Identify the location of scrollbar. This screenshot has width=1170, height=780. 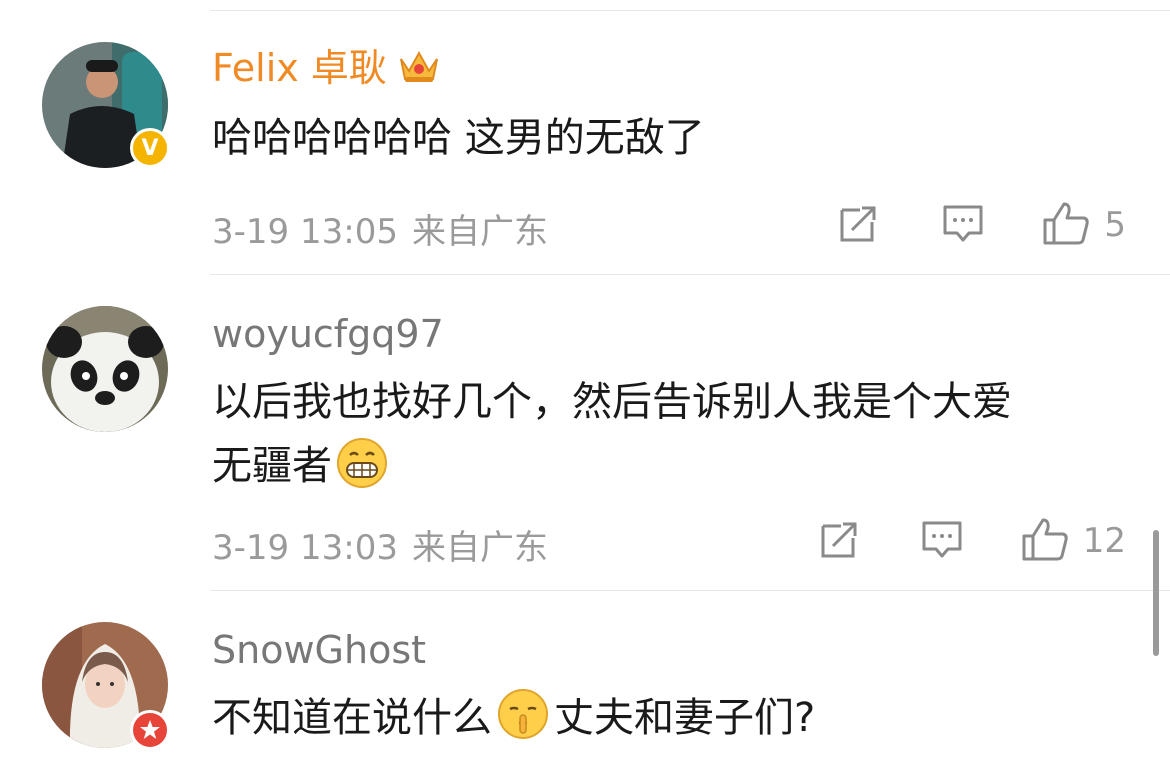
(1156, 593).